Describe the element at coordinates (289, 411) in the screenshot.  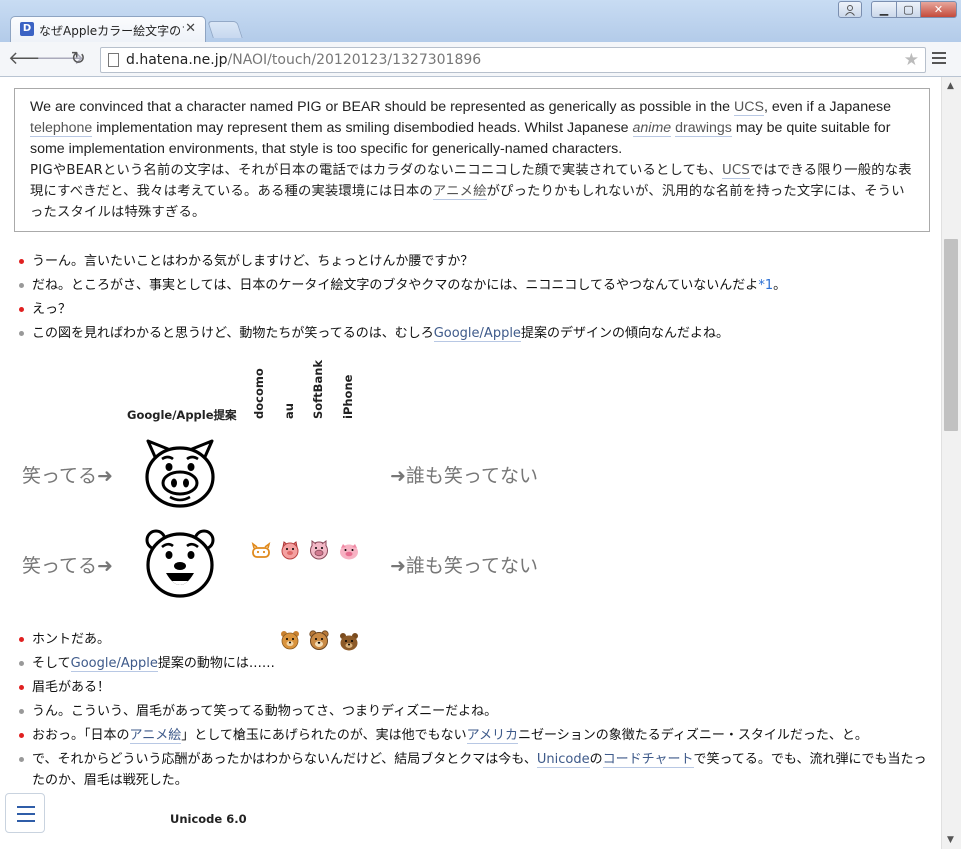
I see `column-header-au: au` at that location.